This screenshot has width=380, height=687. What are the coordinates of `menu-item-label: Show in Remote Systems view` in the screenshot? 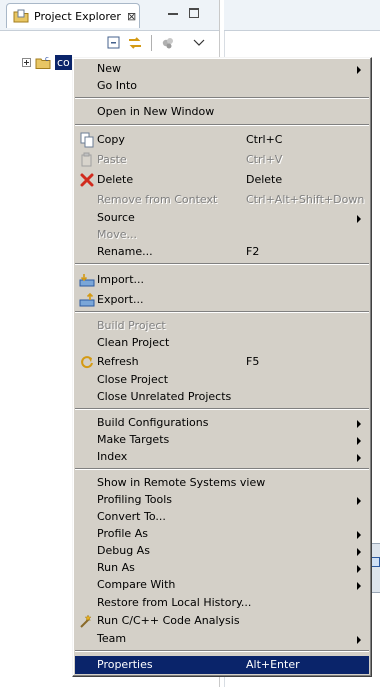 It's located at (181, 482).